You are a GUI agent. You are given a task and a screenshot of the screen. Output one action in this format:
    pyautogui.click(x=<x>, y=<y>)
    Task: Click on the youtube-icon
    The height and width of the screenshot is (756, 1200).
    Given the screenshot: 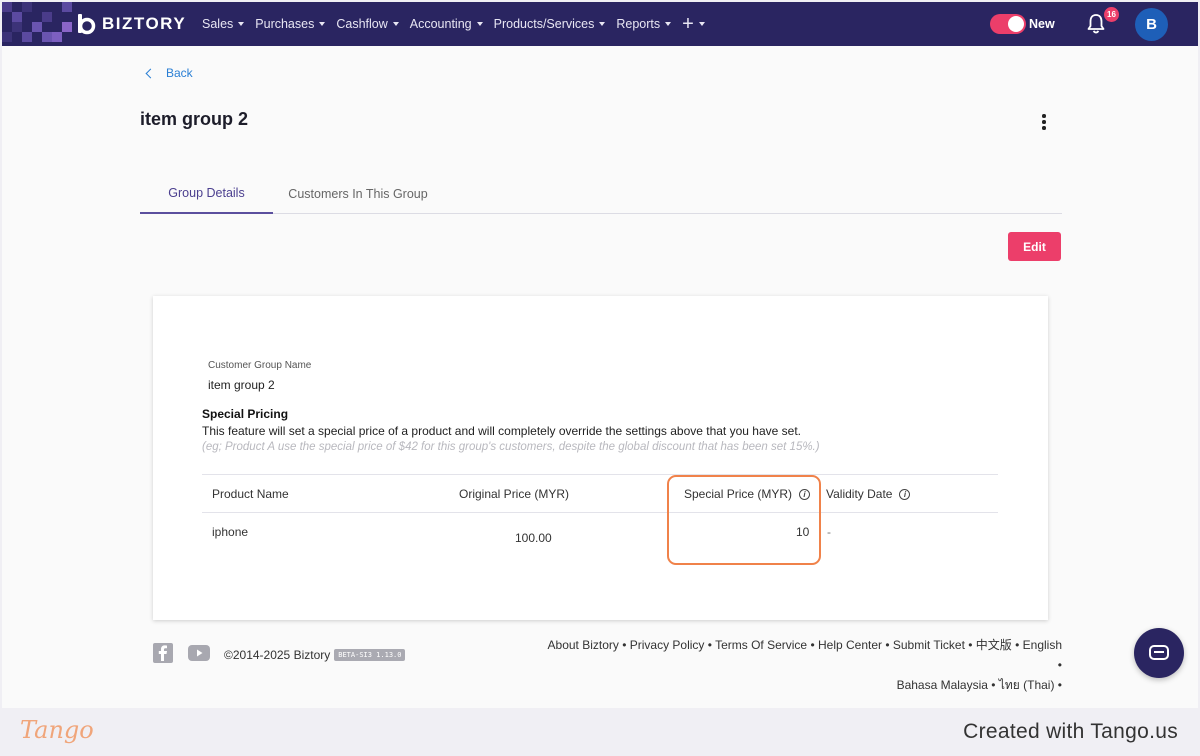 What is the action you would take?
    pyautogui.click(x=199, y=653)
    